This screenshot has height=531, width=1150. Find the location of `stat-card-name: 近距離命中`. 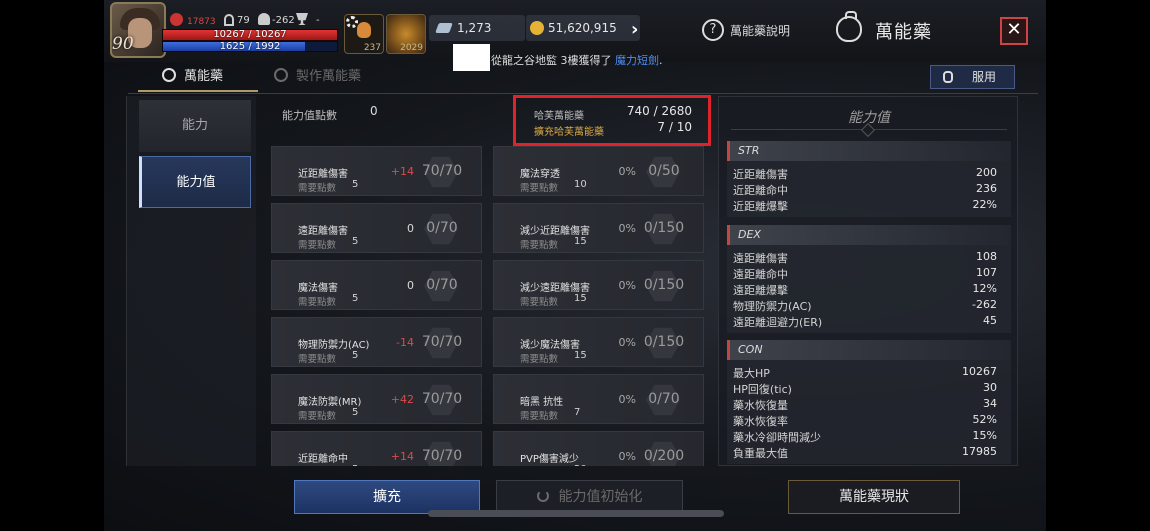

stat-card-name: 近距離命中 is located at coordinates (323, 459).